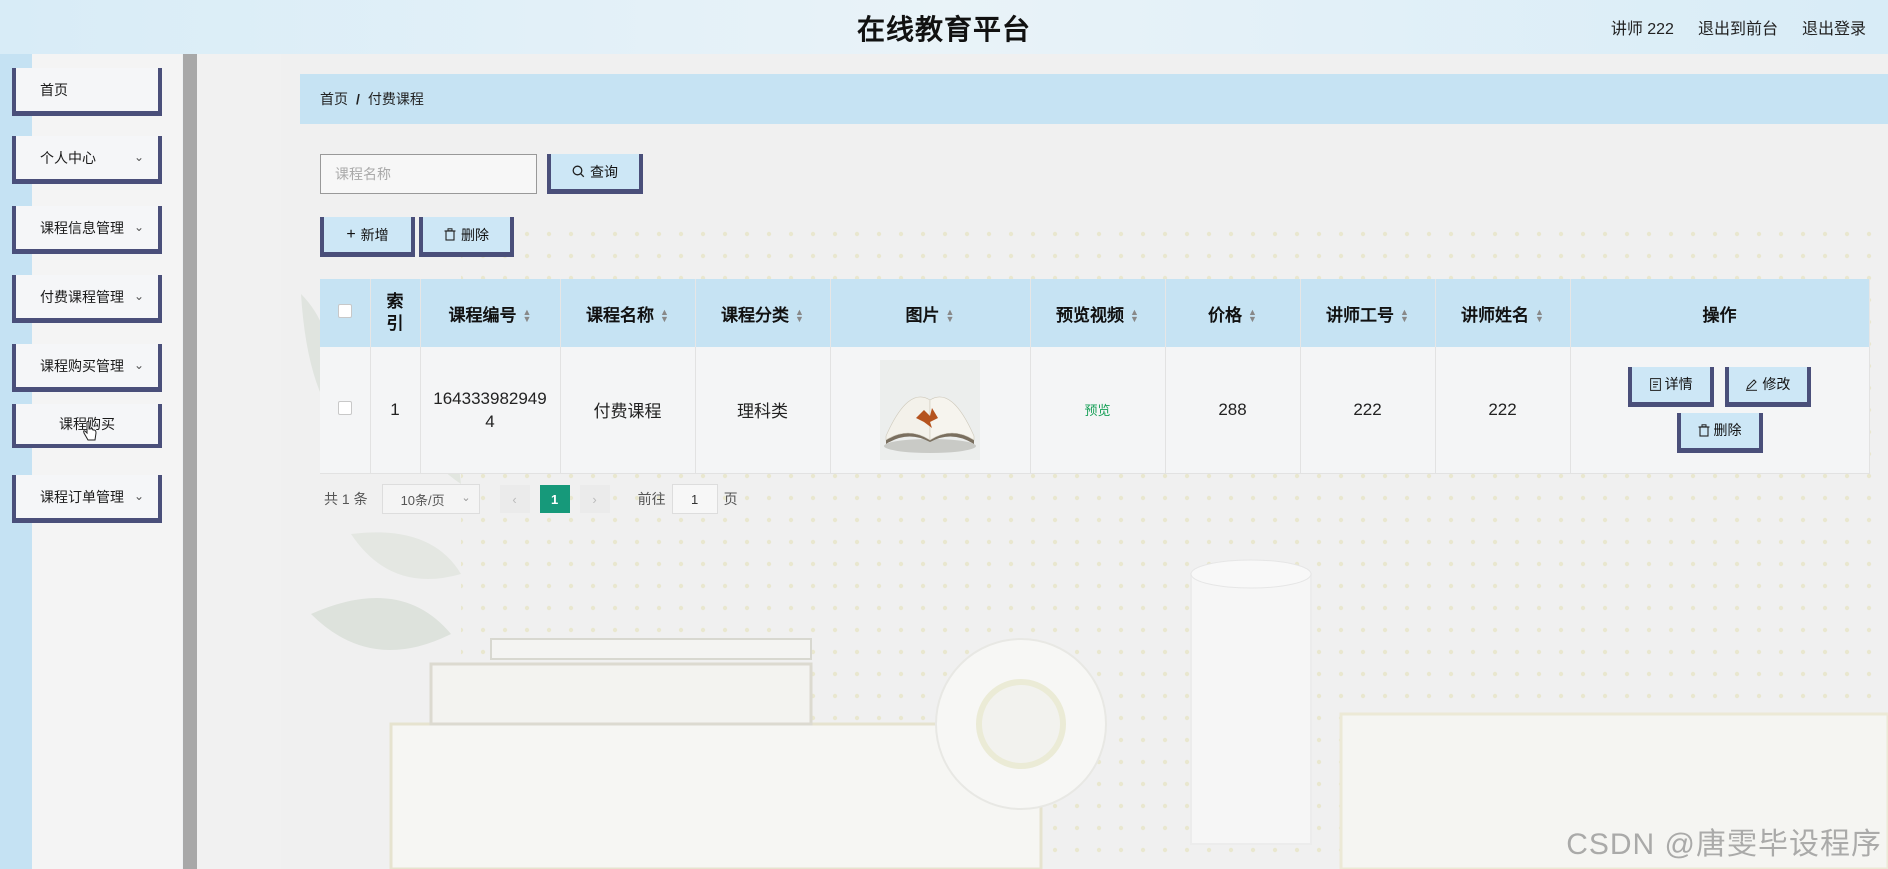 Image resolution: width=1888 pixels, height=869 pixels. I want to click on column-header: 课程分类 ▲ ▼, so click(763, 313).